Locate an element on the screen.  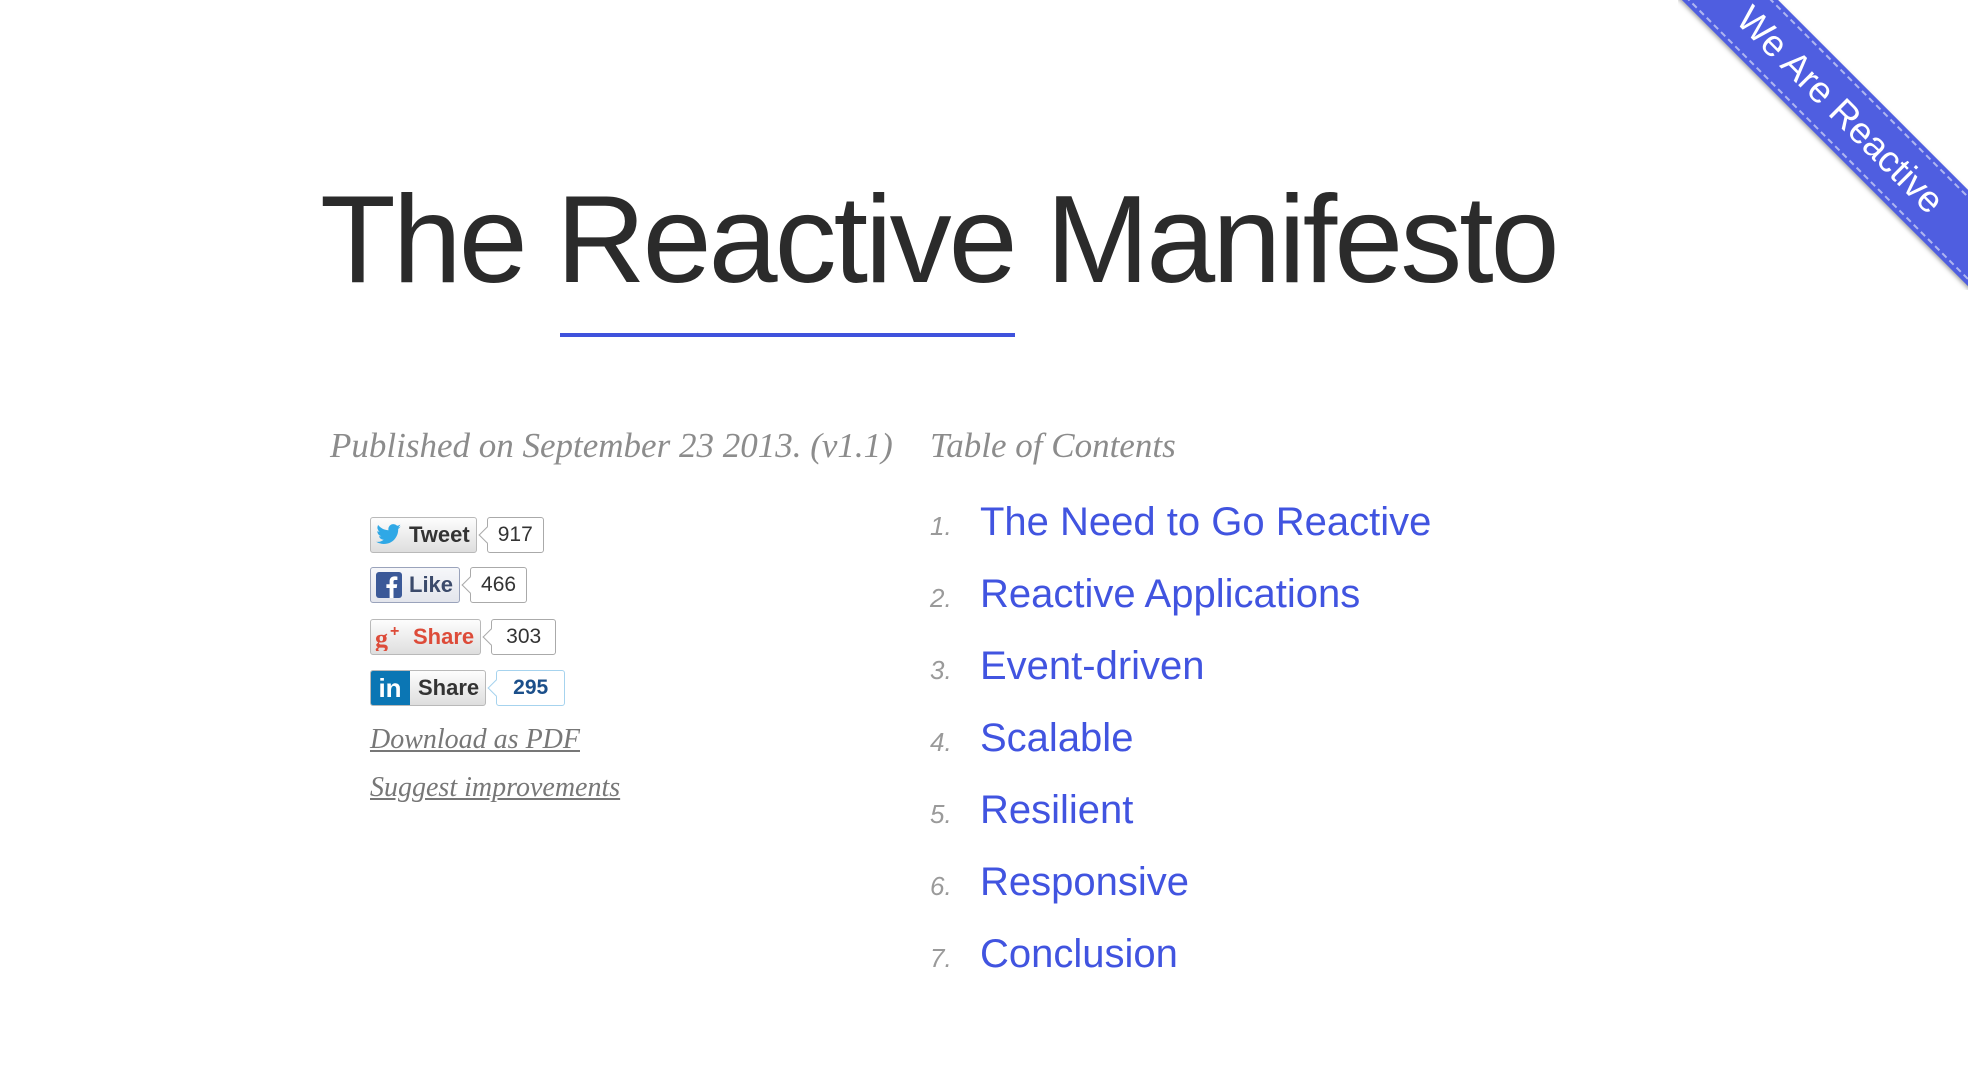
like-button: Like is located at coordinates (415, 585).